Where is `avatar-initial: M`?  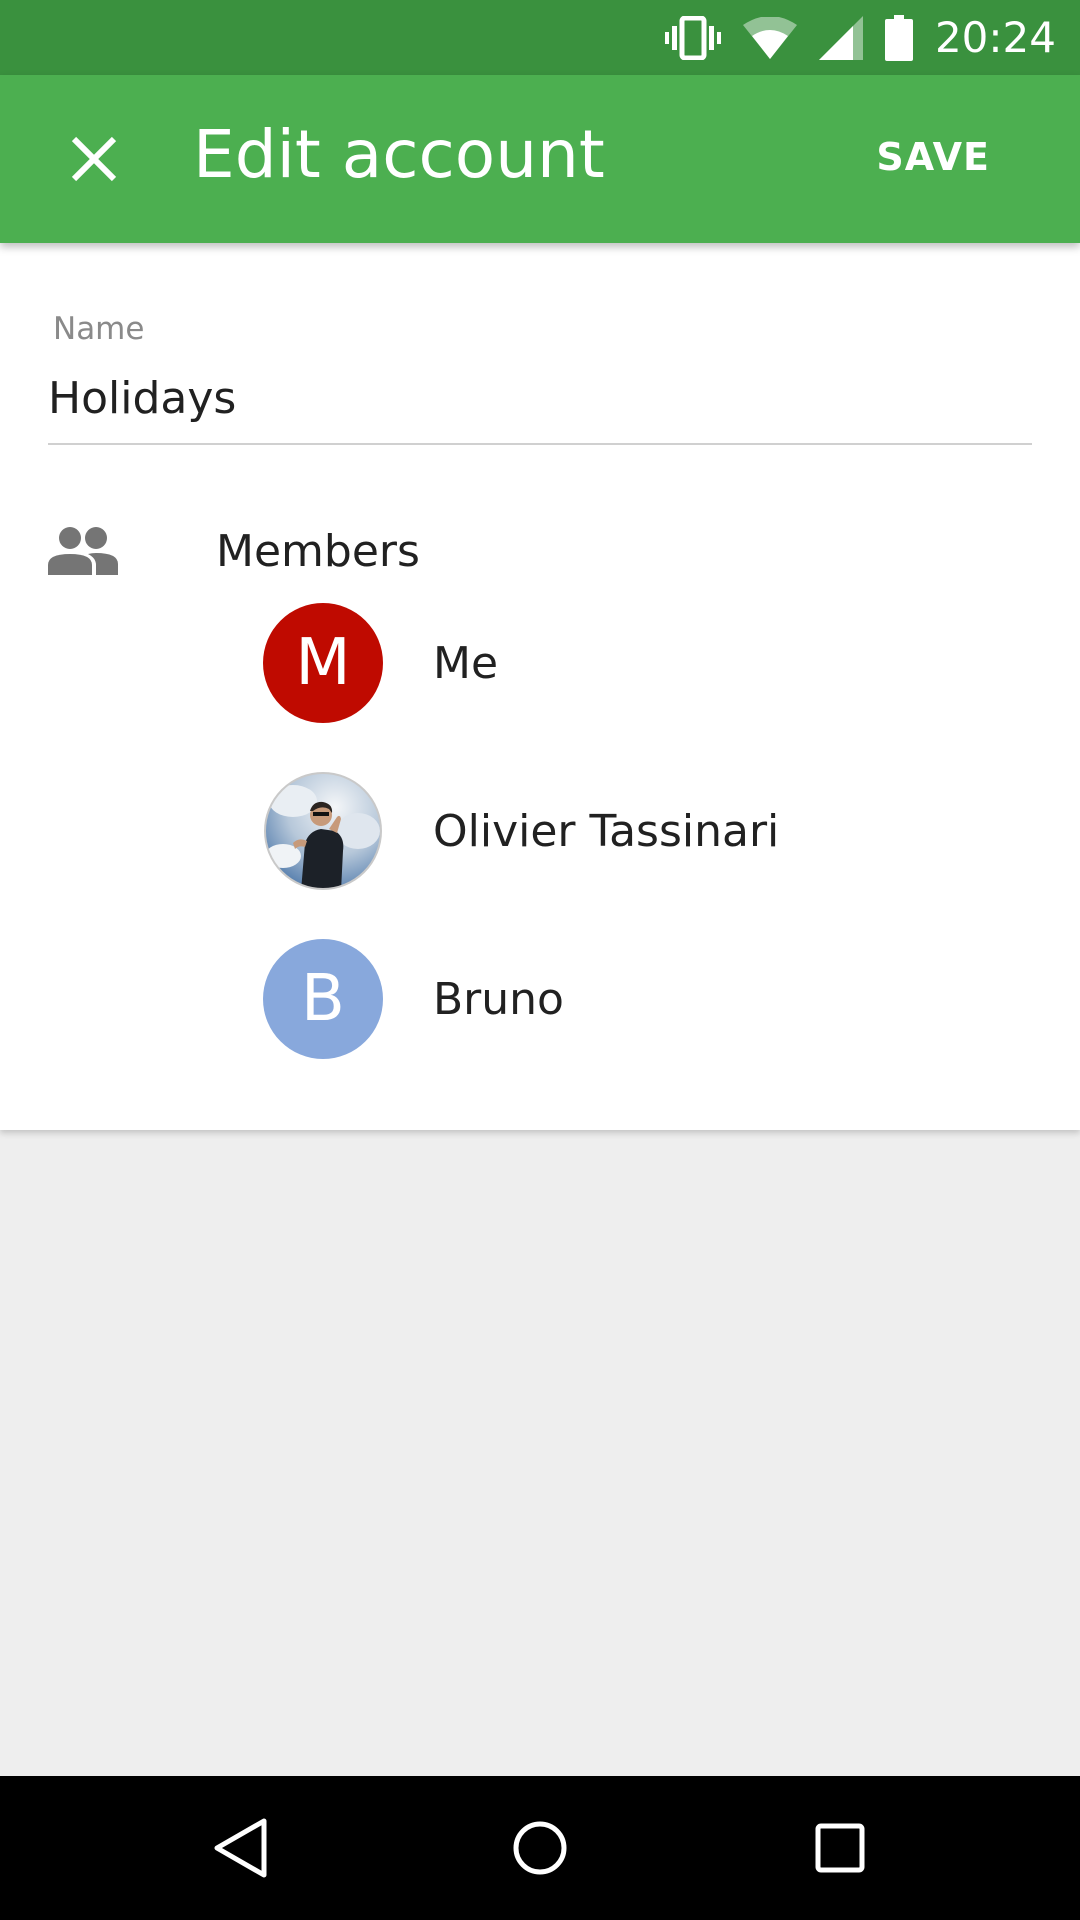 avatar-initial: M is located at coordinates (323, 663).